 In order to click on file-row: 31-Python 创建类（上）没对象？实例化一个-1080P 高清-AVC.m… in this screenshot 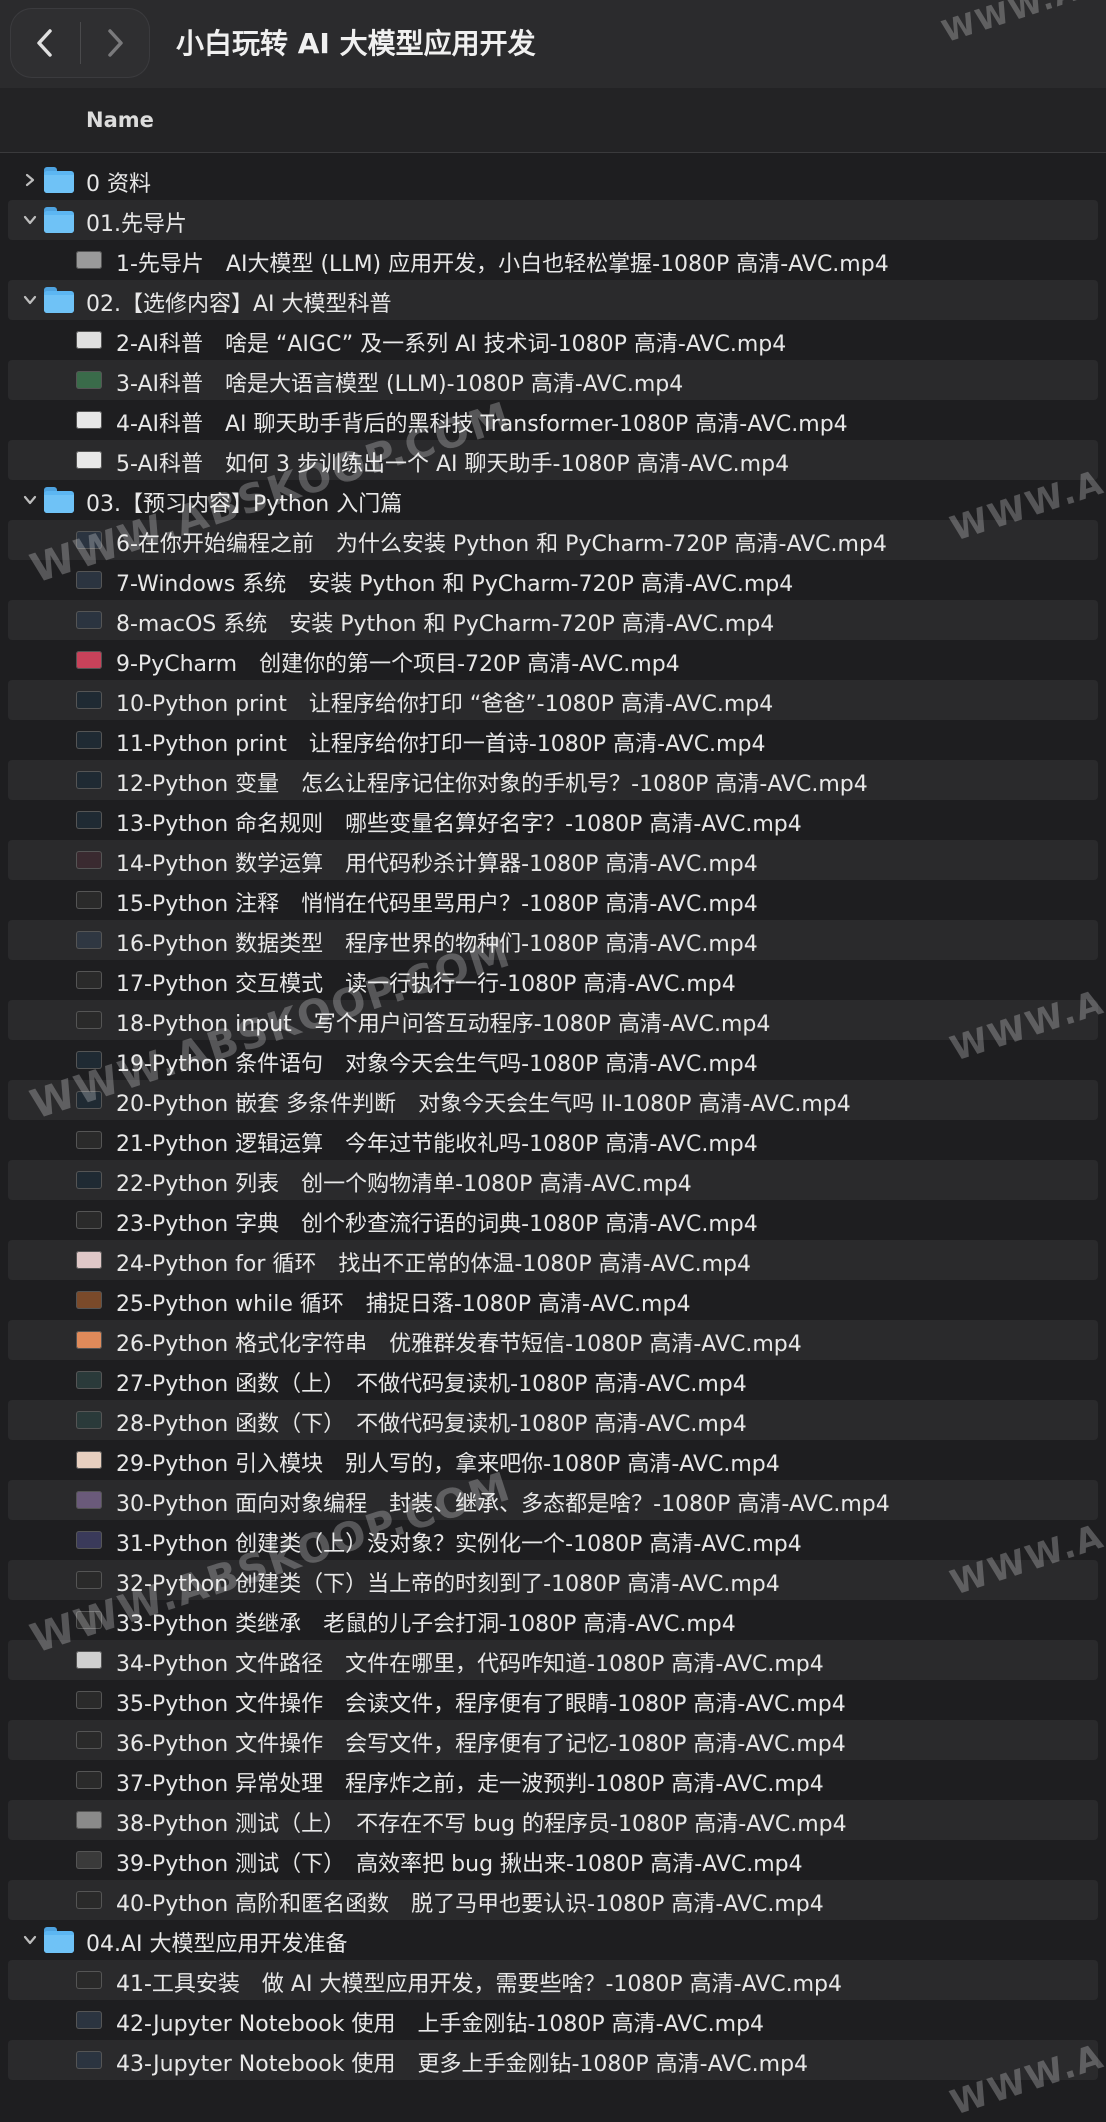, I will do `click(553, 1540)`.